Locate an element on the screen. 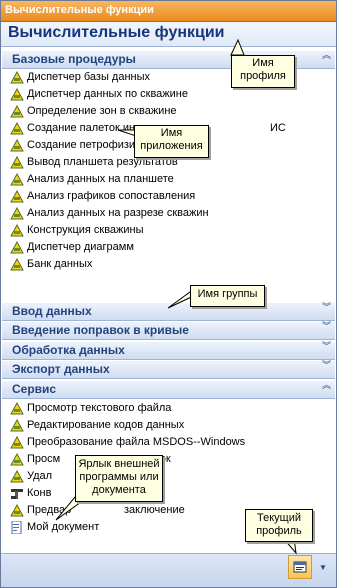 The width and height of the screenshot is (337, 588). callout-line: документа is located at coordinates (119, 490).